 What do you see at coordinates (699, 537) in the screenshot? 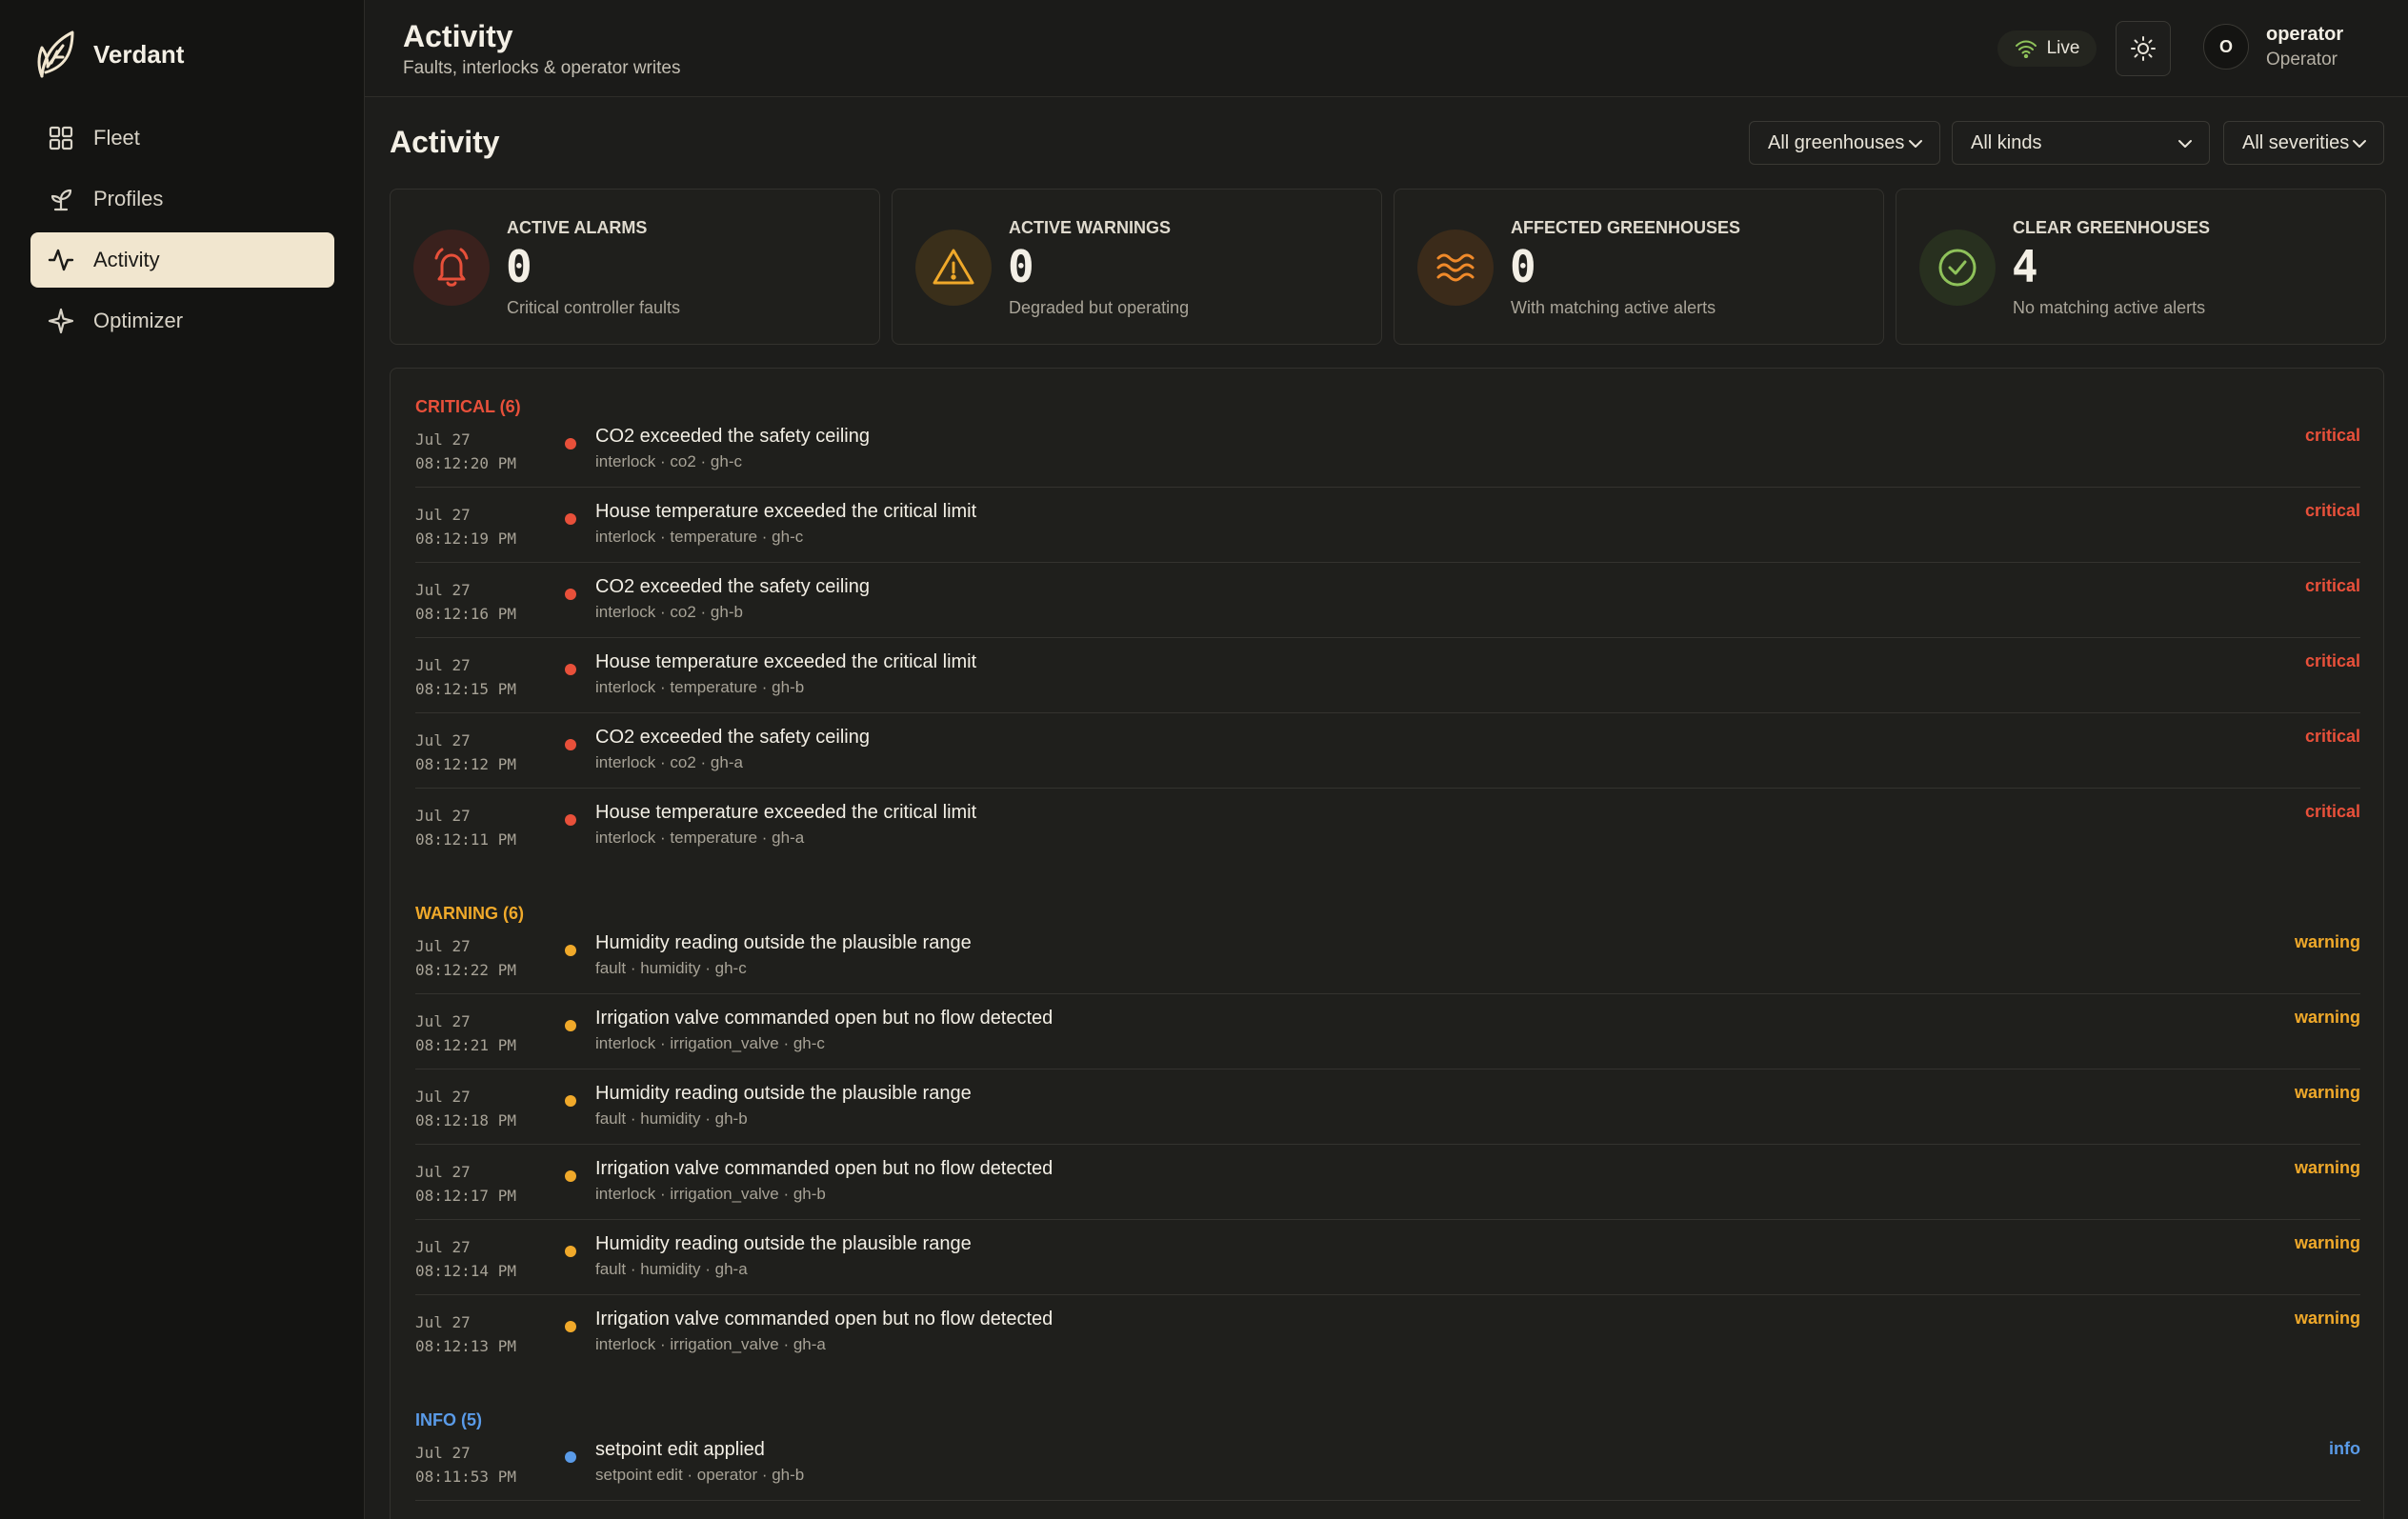
I see `event-meta: interlock · temperature · gh-c` at bounding box center [699, 537].